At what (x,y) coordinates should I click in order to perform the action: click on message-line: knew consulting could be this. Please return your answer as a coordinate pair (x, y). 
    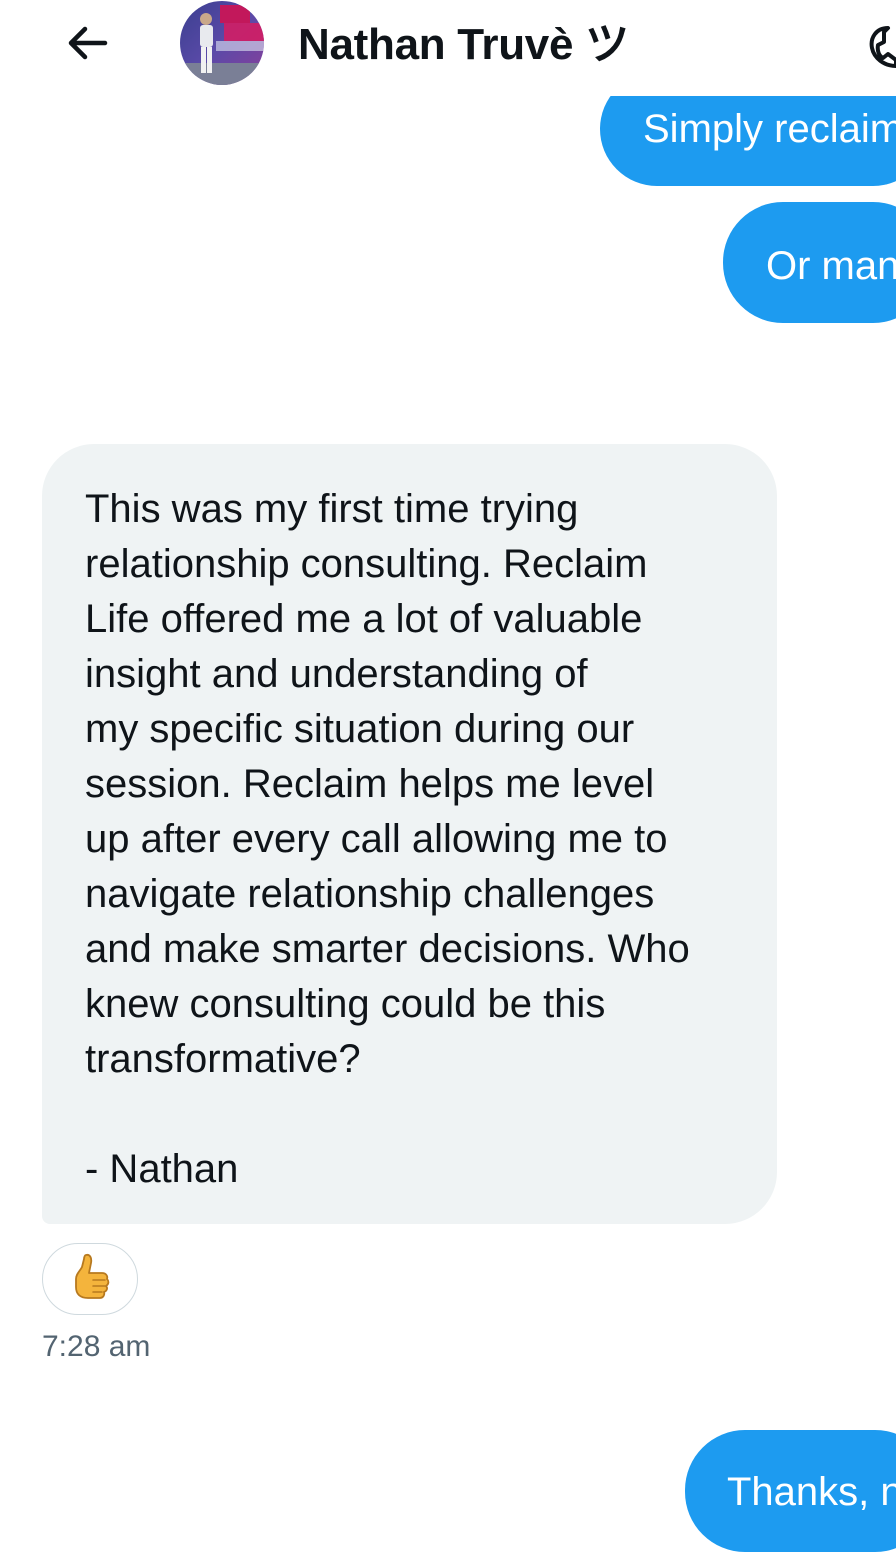
    Looking at the image, I should click on (345, 1004).